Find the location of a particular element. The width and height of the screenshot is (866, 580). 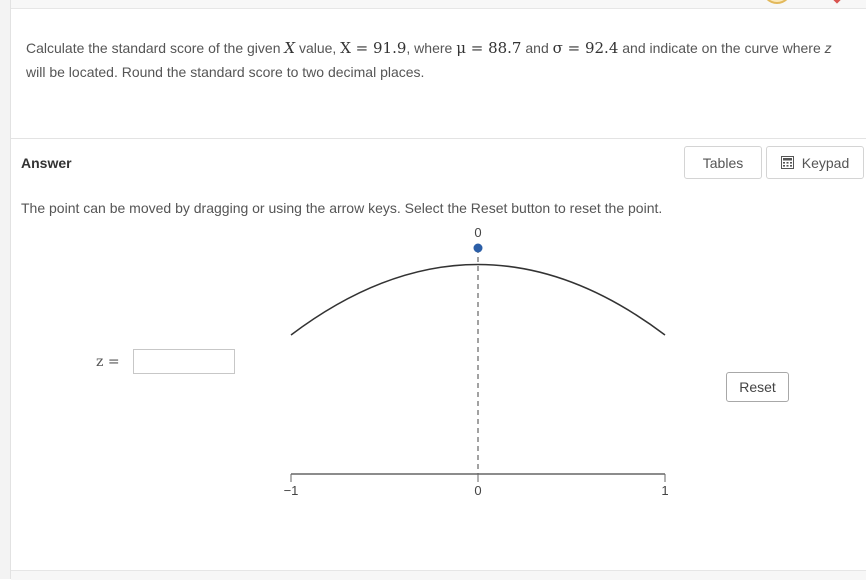

z-symbol: z is located at coordinates (828, 48).